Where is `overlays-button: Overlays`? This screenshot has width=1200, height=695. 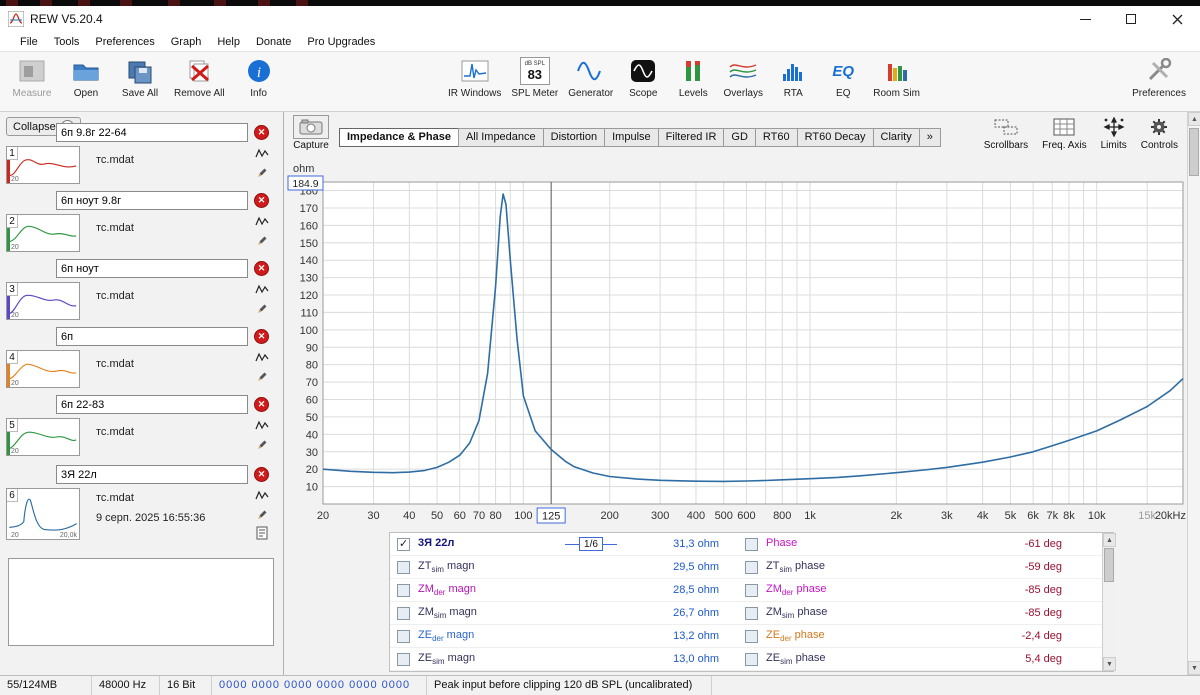
overlays-button: Overlays is located at coordinates (743, 77).